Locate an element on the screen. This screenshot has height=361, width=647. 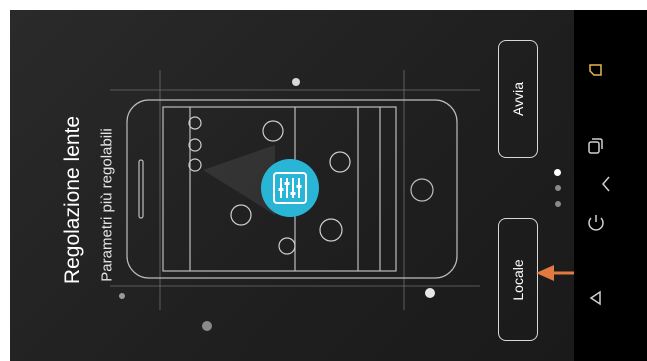
start-button-label: Avvia is located at coordinates (518, 99).